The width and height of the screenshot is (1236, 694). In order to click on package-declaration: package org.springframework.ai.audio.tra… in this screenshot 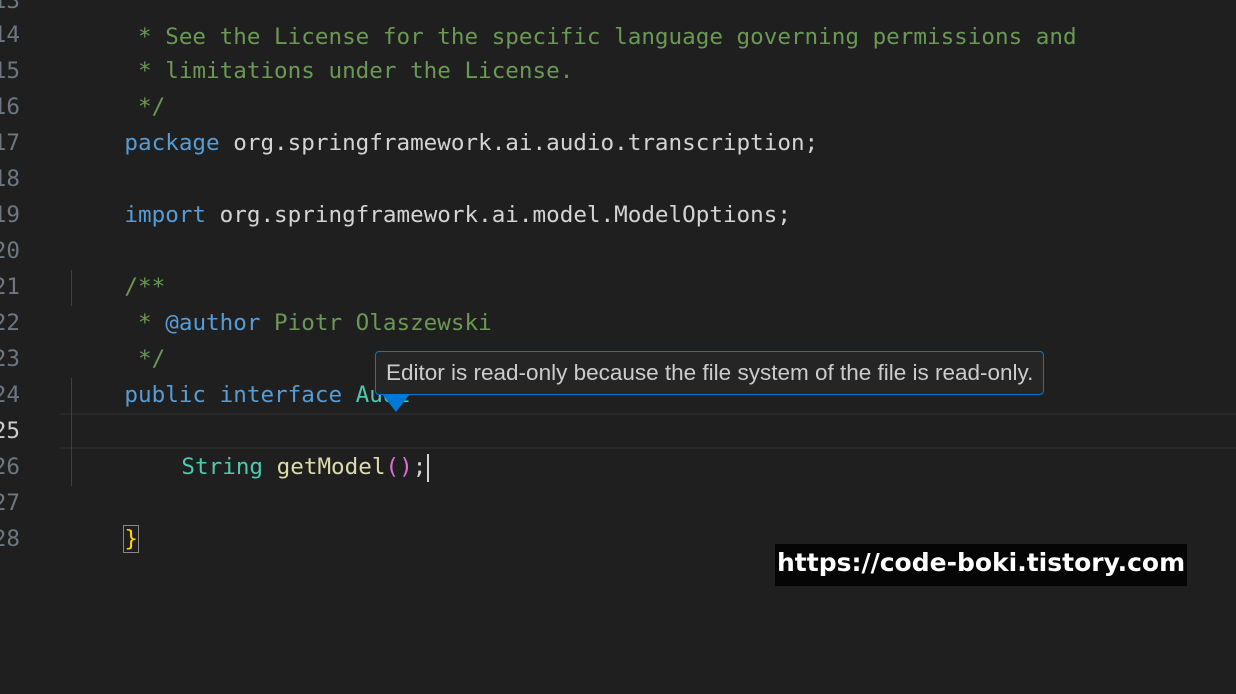, I will do `click(444, 122)`.